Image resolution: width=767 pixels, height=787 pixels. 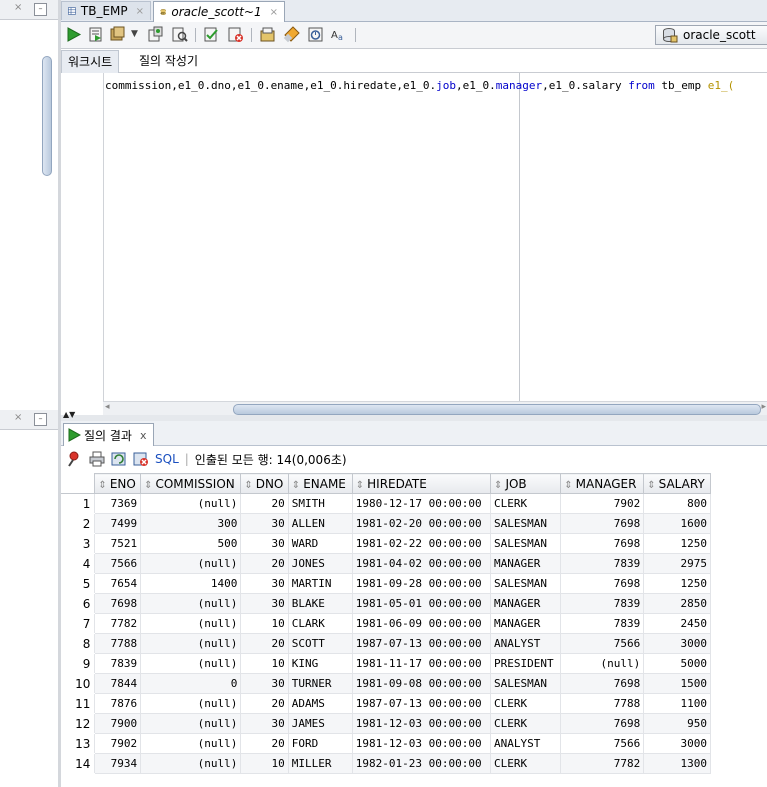 What do you see at coordinates (69, 415) in the screenshot?
I see `collapse-arrows-icon: ▲▼` at bounding box center [69, 415].